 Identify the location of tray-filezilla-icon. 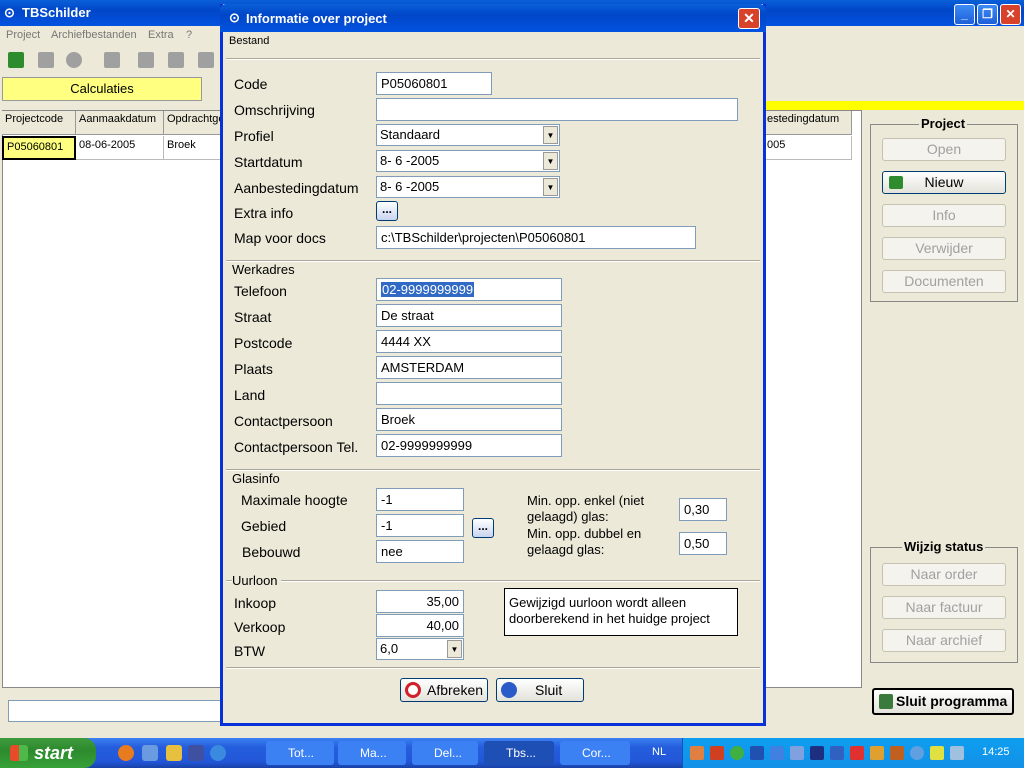
(717, 753).